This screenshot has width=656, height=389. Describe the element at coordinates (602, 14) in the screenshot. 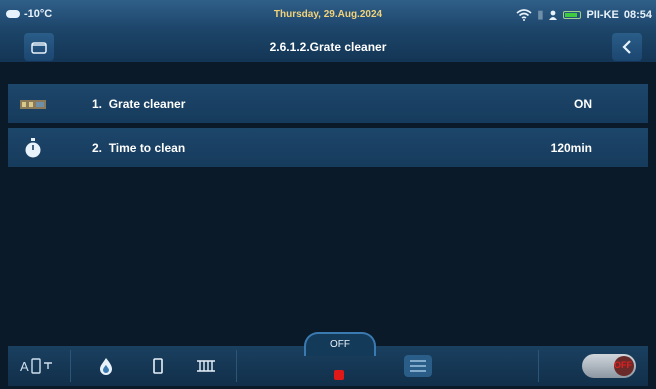

I see `device-name: PII-KE` at that location.